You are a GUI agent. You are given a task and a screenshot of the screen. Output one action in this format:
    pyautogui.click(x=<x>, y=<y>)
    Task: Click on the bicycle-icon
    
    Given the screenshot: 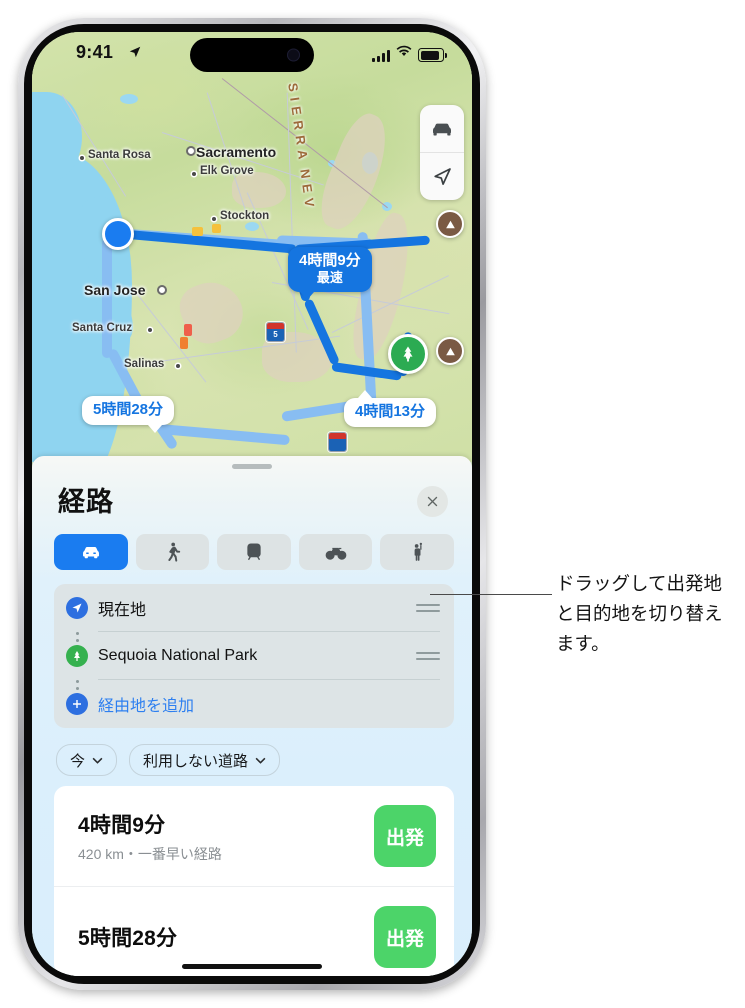 What is the action you would take?
    pyautogui.click(x=335, y=553)
    